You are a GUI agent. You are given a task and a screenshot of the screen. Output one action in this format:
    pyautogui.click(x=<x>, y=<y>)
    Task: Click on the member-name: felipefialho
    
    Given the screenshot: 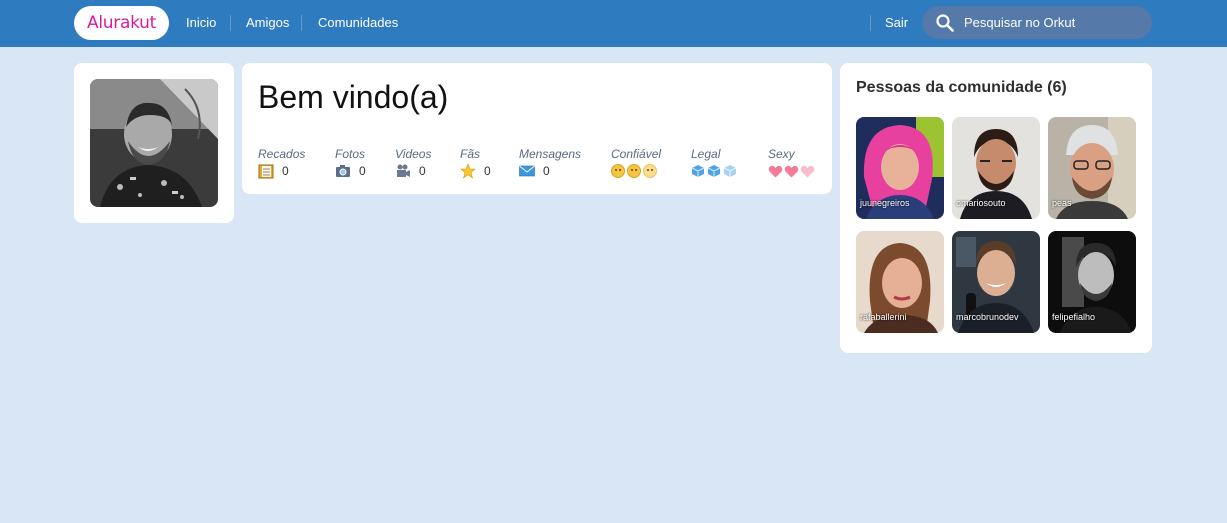 What is the action you would take?
    pyautogui.click(x=1074, y=317)
    